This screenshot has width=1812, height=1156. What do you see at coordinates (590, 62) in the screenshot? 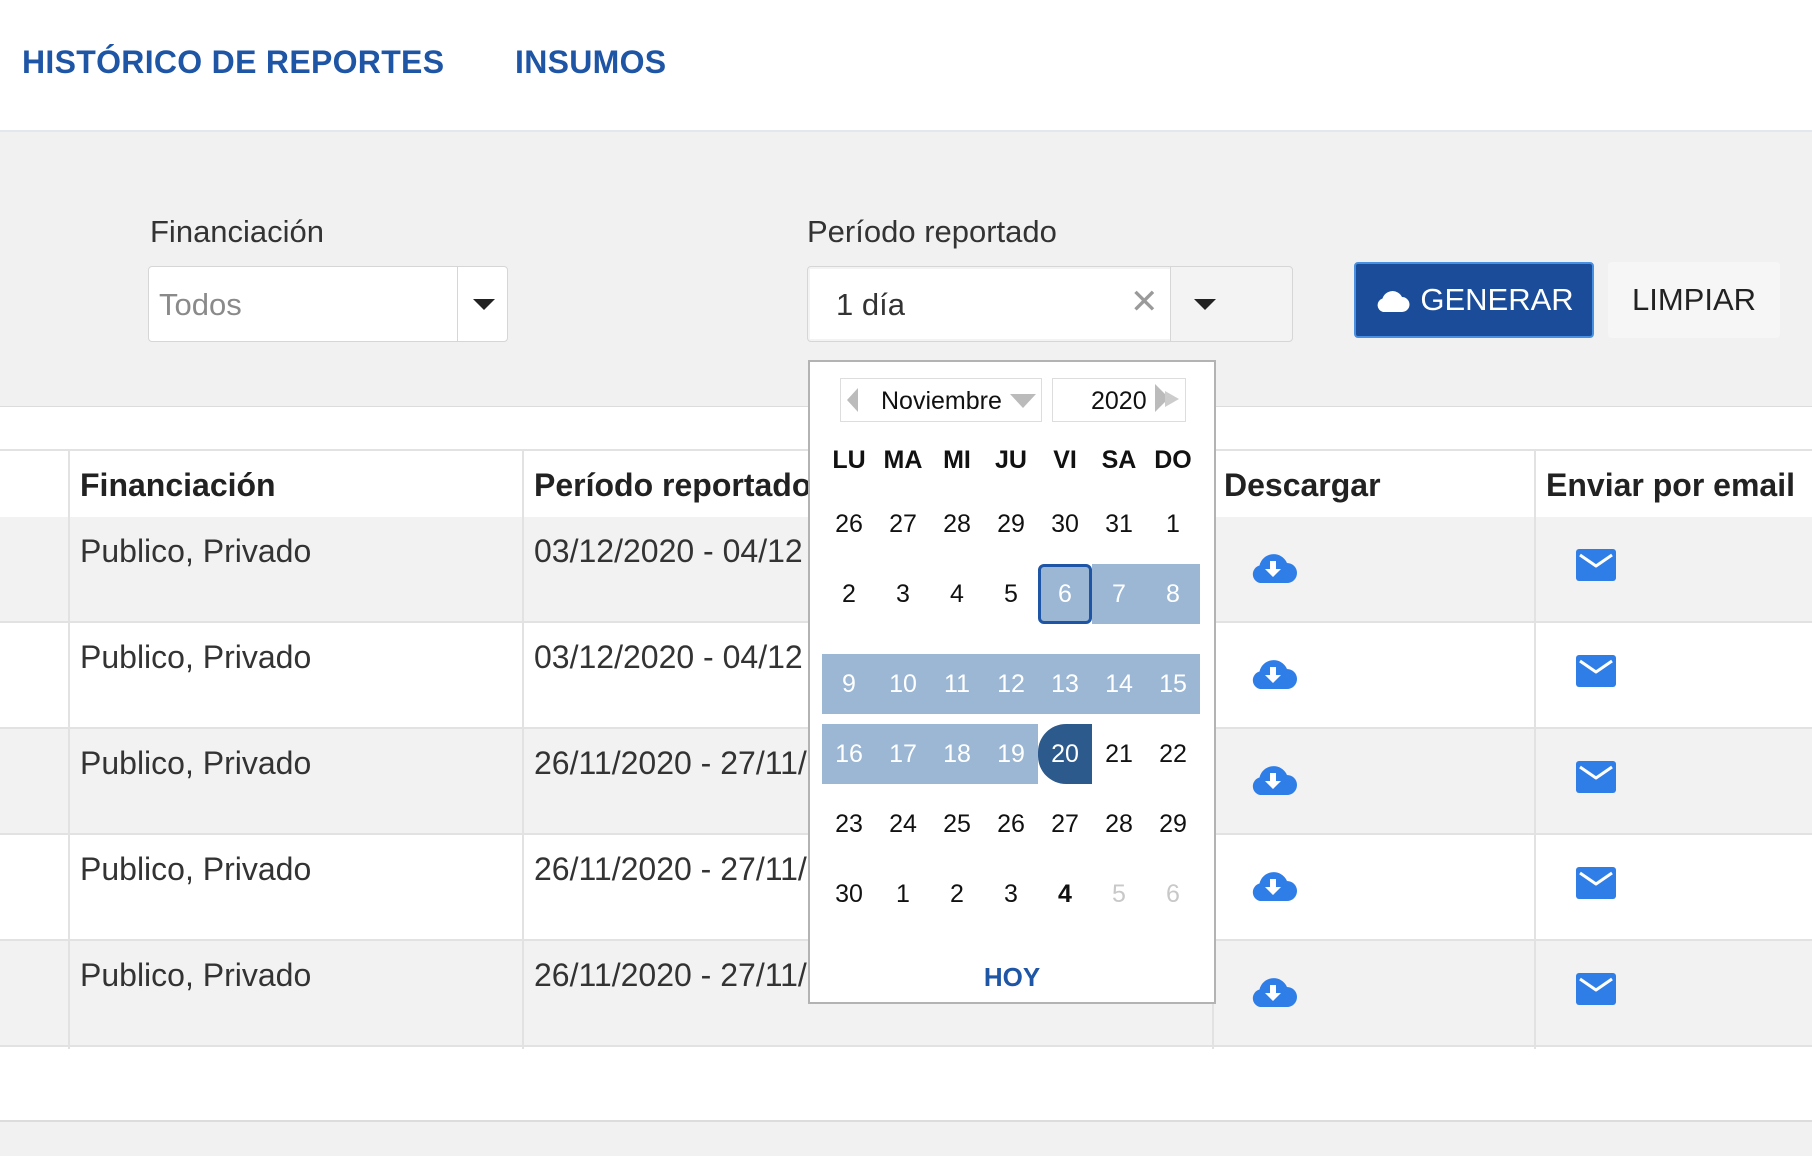
I see `tab-insumos: INSUMOS` at bounding box center [590, 62].